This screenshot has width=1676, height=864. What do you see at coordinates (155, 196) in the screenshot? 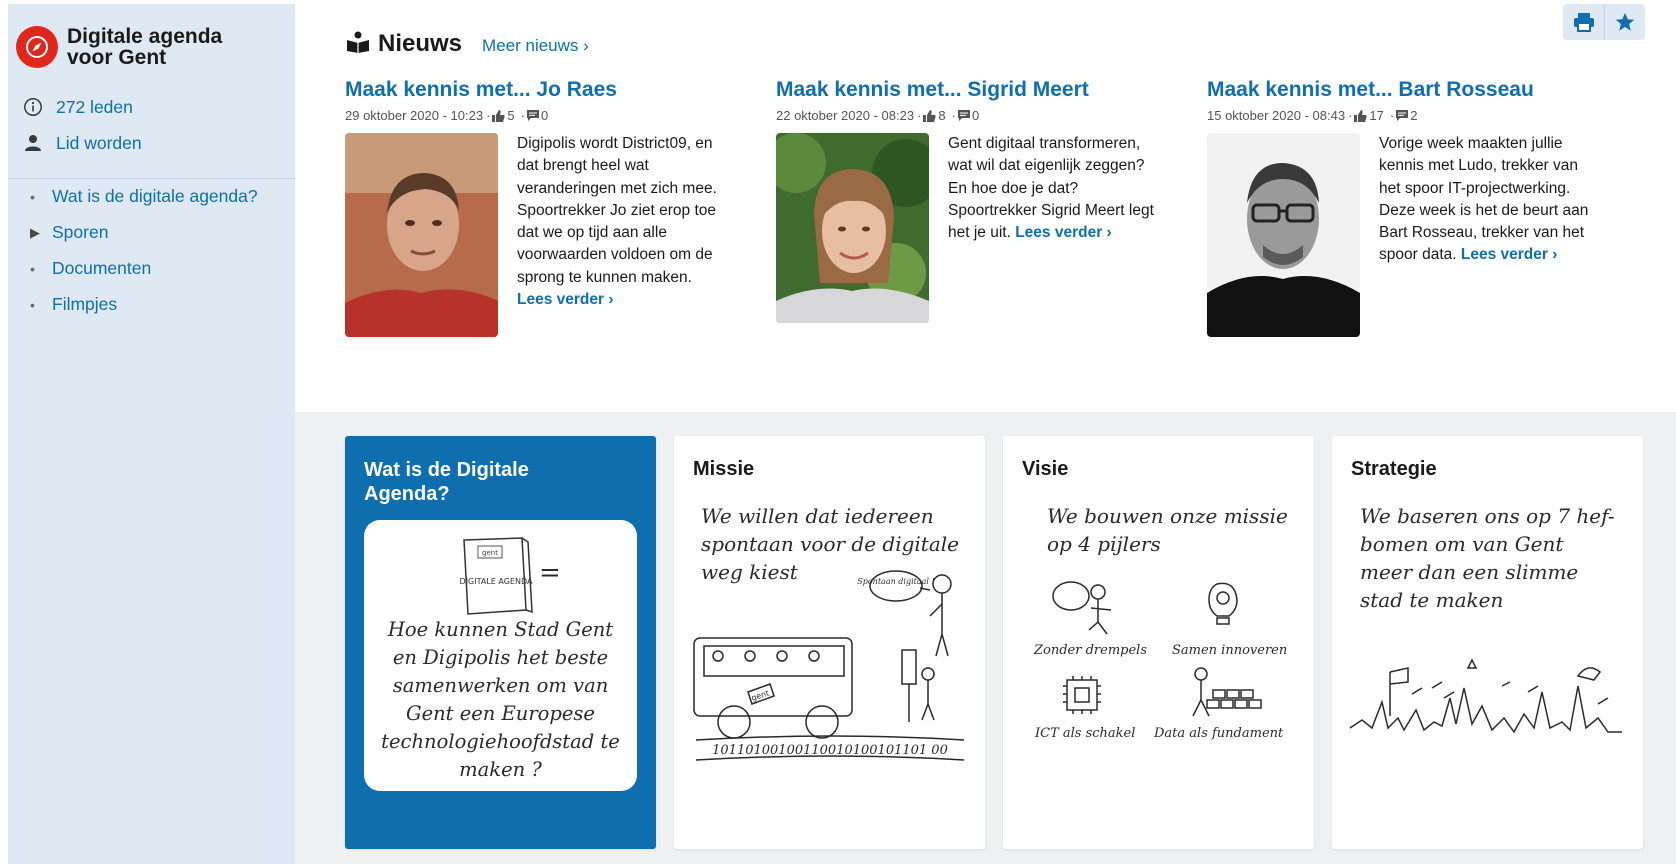
I see `nav-label: Wat is de digitale agenda?` at bounding box center [155, 196].